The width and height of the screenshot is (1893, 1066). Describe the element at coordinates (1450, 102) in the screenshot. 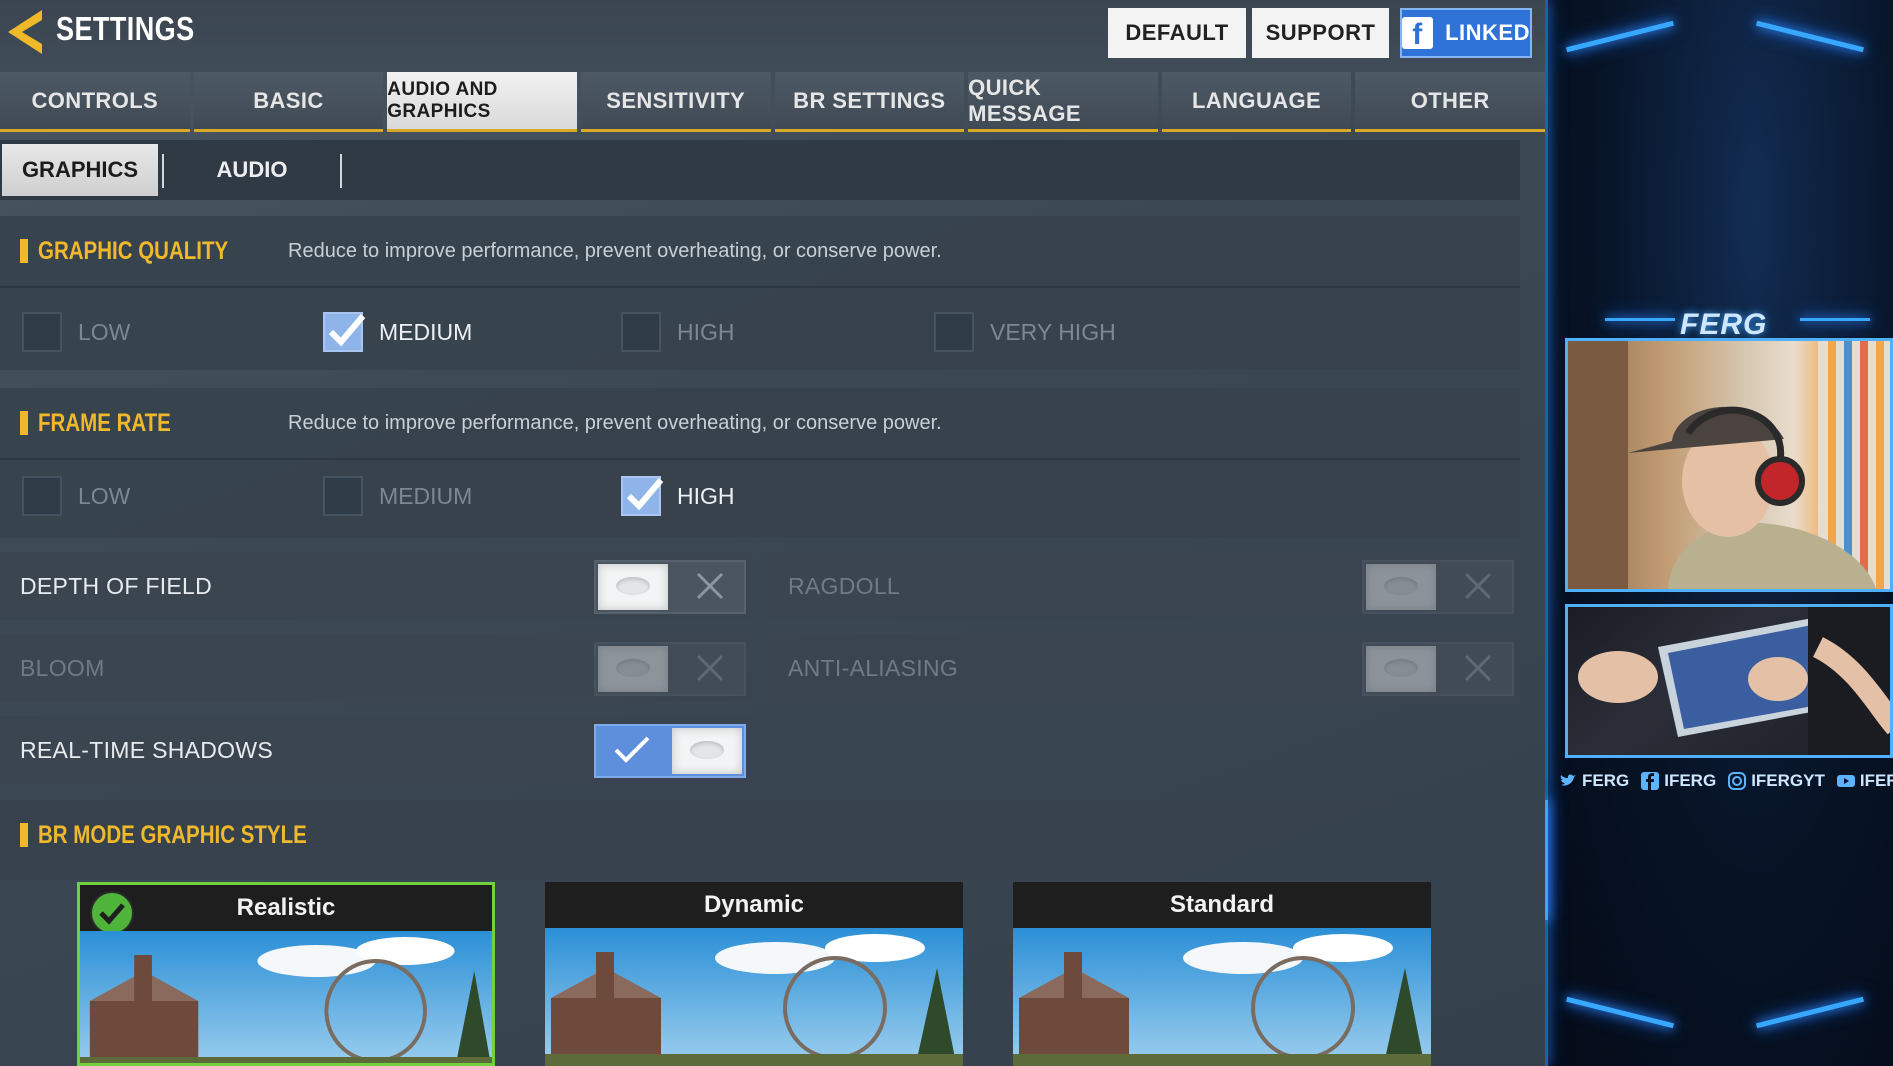

I see `tab-other: OTHER` at that location.